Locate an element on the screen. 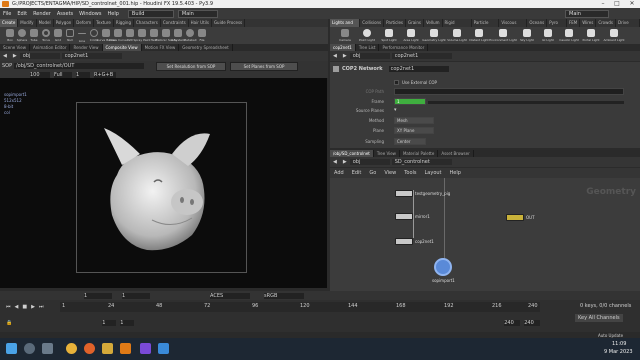 The image size is (640, 360). tool-sphere: Sphere is located at coordinates (22, 35).